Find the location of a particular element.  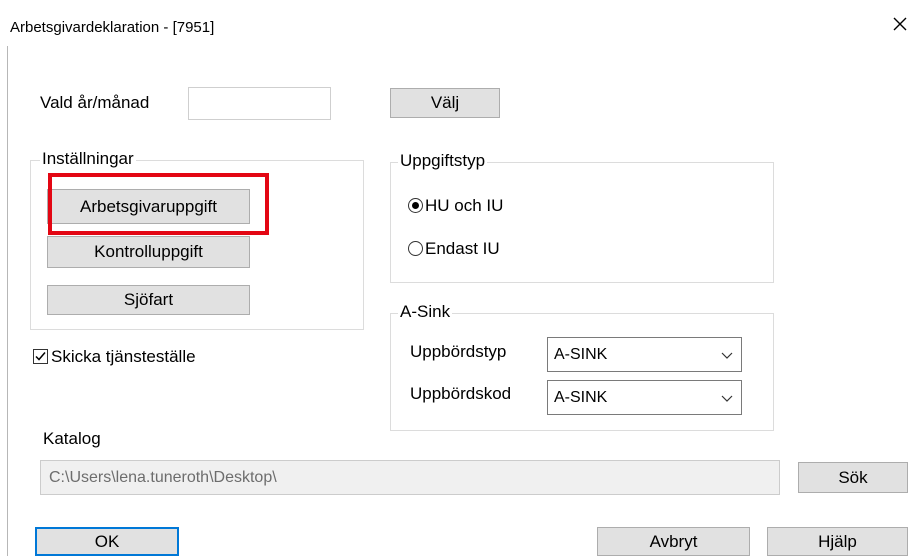

collection-code-select: A-SINK is located at coordinates (644, 397).